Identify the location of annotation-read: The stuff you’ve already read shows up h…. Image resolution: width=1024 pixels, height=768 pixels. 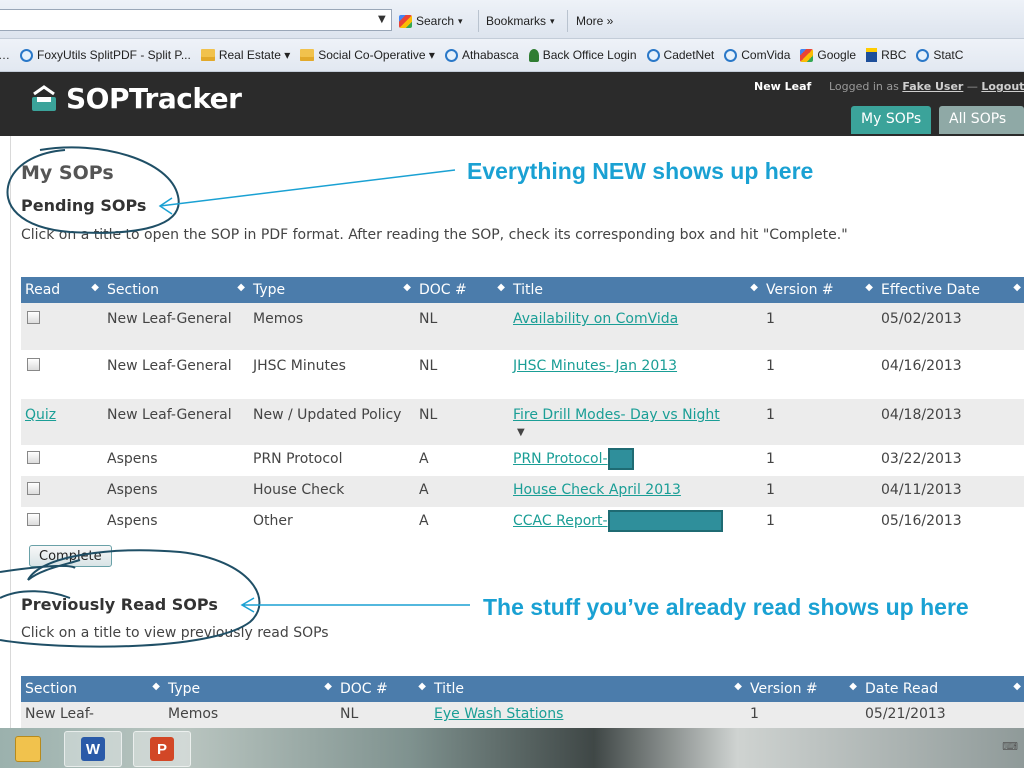
(726, 607).